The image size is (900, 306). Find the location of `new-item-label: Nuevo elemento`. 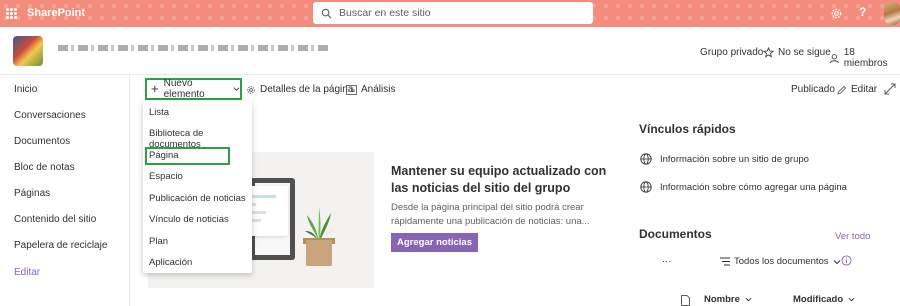

new-item-label: Nuevo elemento is located at coordinates (184, 89).